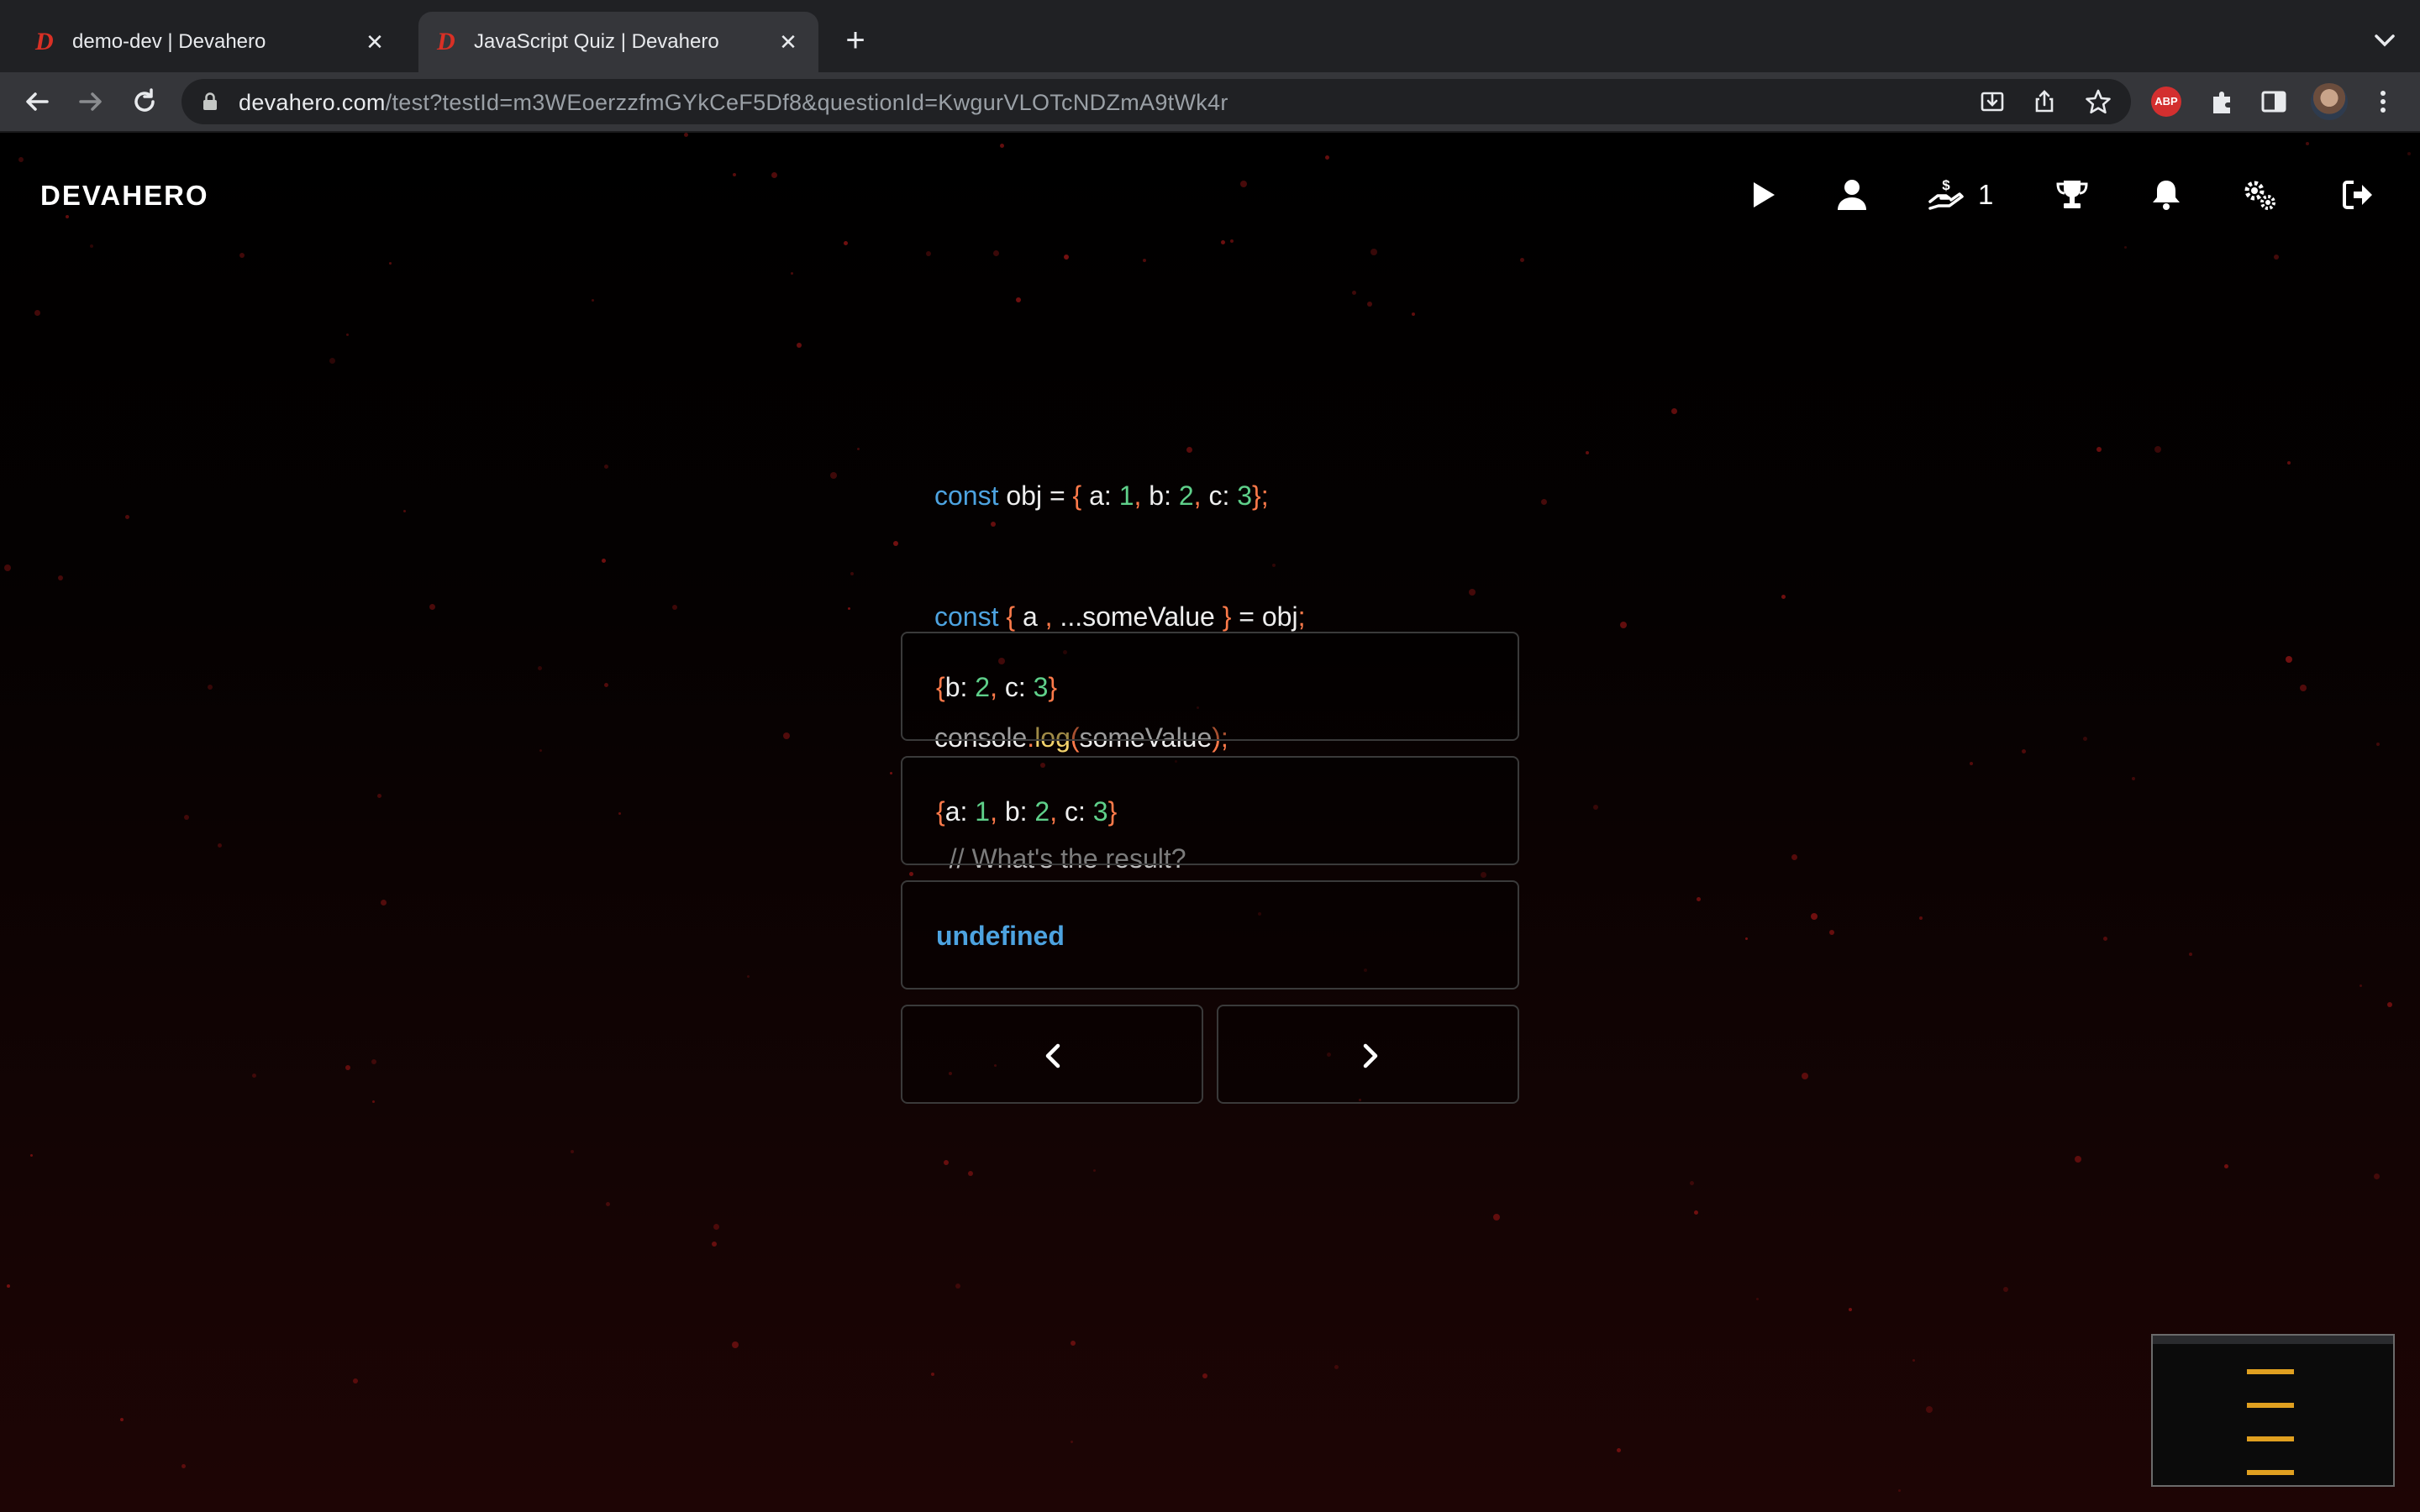  What do you see at coordinates (2044, 101) in the screenshot?
I see `share-icon` at bounding box center [2044, 101].